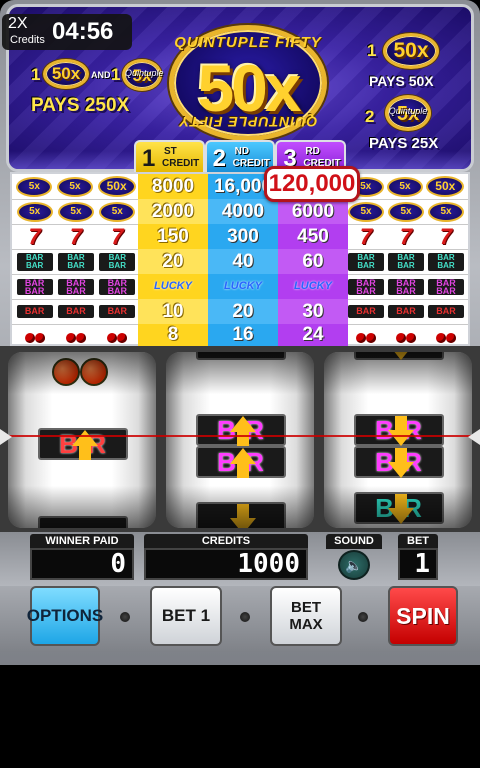  I want to click on payout-1st: 8000, so click(173, 186).